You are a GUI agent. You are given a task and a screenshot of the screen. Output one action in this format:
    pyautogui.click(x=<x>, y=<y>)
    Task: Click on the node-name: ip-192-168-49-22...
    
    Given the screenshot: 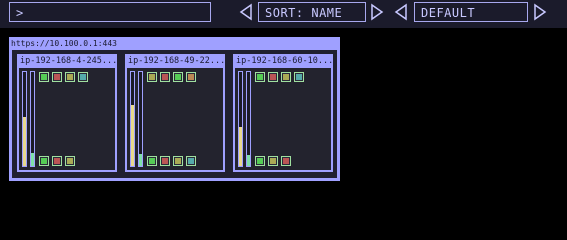 What is the action you would take?
    pyautogui.click(x=176, y=61)
    